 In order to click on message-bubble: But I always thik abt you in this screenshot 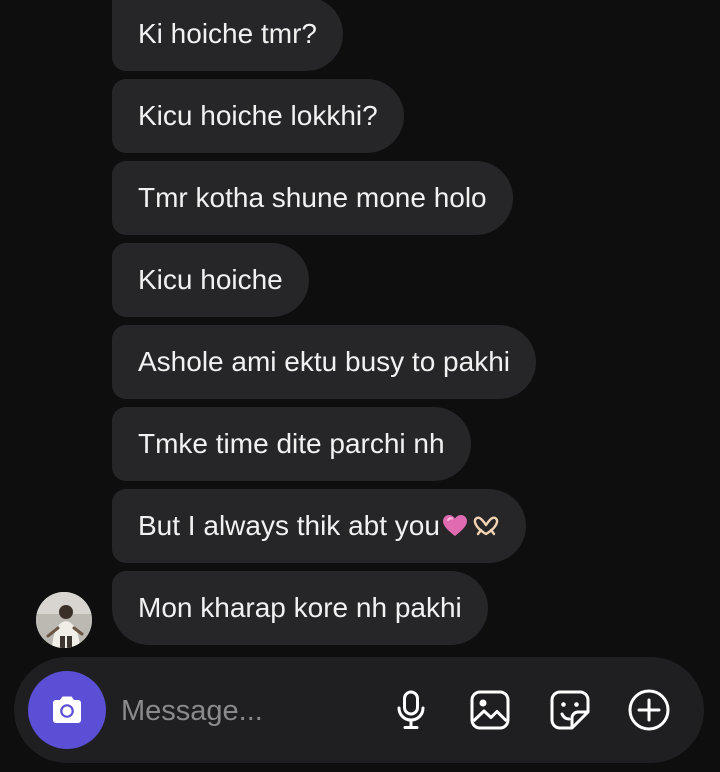, I will do `click(319, 526)`.